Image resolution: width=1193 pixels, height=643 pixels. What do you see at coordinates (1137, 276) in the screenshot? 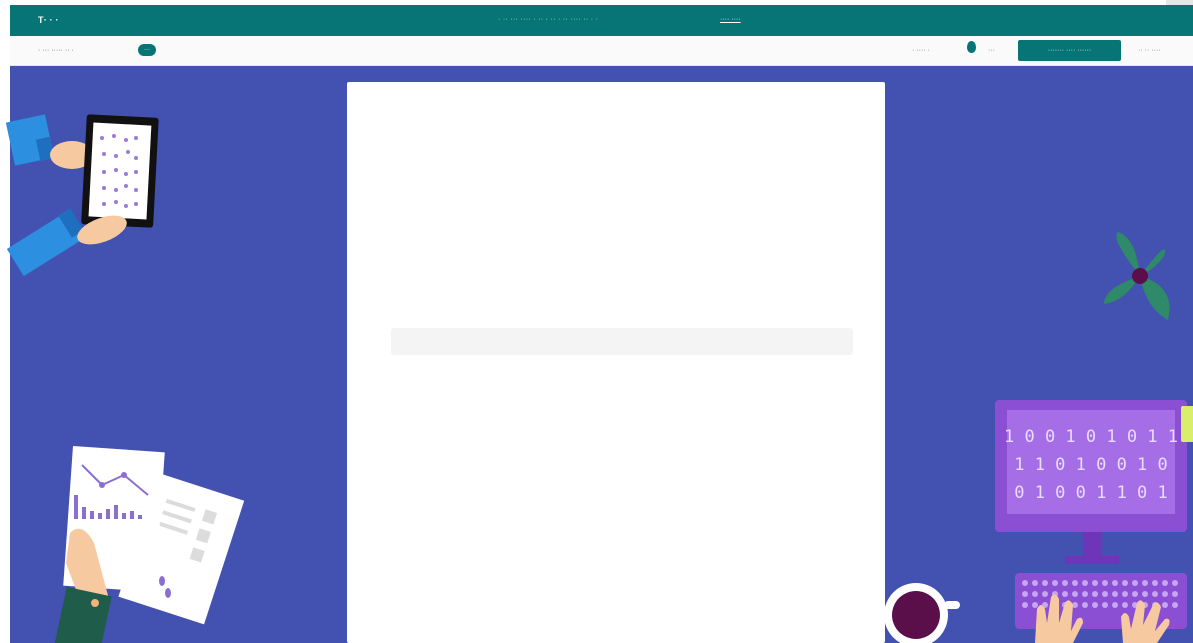
I see `plant-leaf-illustration` at bounding box center [1137, 276].